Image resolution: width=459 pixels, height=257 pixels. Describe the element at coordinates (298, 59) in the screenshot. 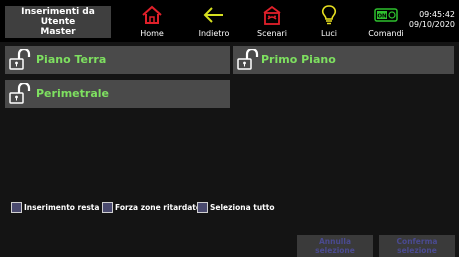

I see `zone-name: Primo Piano` at that location.